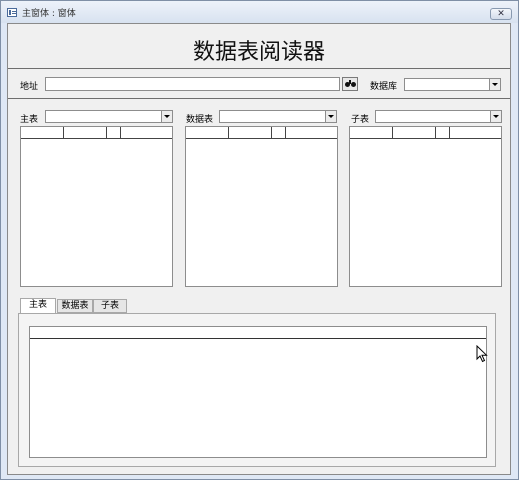 The width and height of the screenshot is (519, 480). What do you see at coordinates (49, 14) in the screenshot?
I see `window-title: 主窗体 : 窗体` at bounding box center [49, 14].